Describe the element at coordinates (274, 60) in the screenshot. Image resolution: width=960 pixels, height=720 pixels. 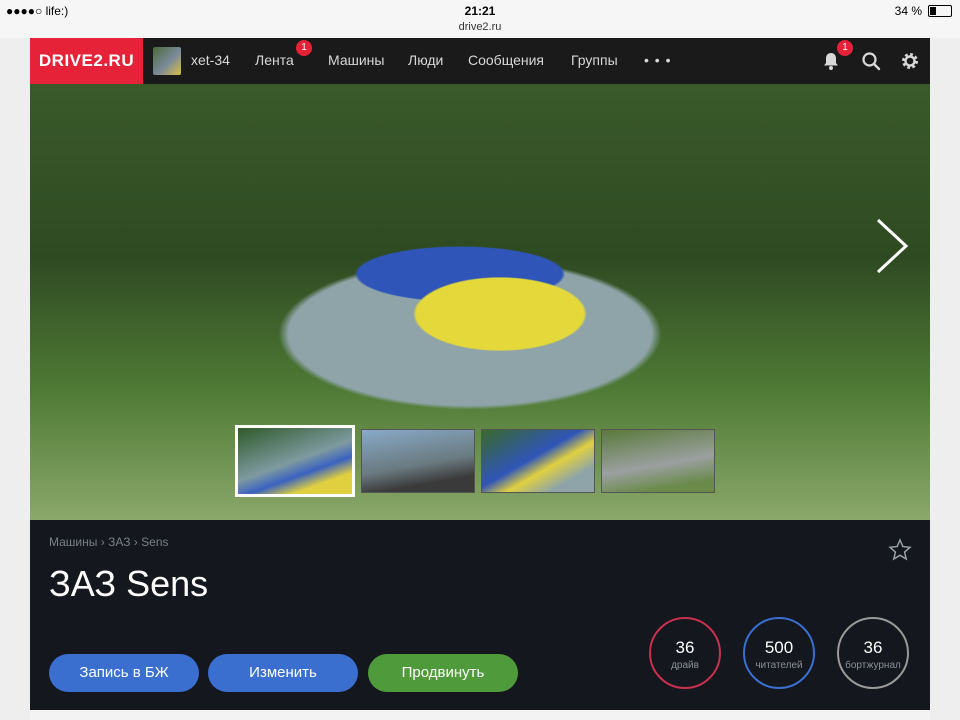
I see `nav-item-feed: Лента` at that location.